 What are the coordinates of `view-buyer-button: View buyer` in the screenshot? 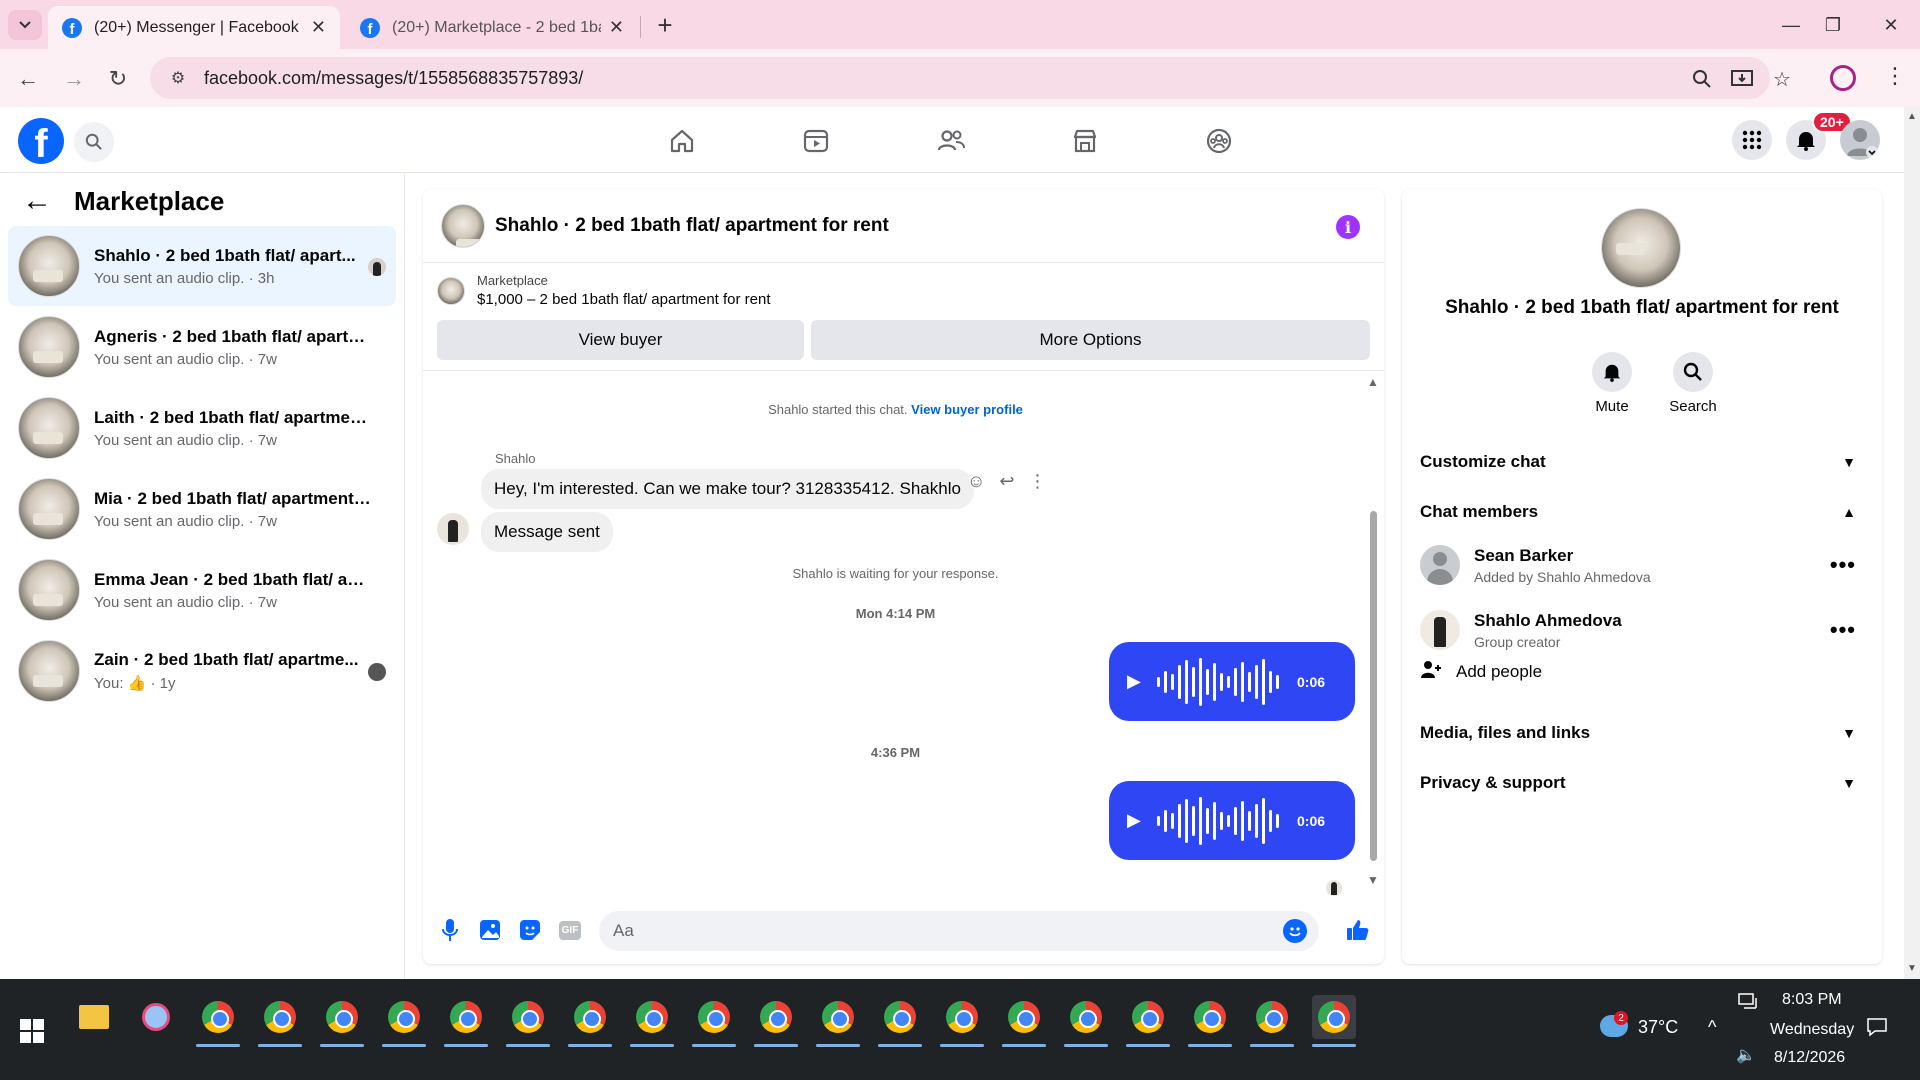 It's located at (620, 340).